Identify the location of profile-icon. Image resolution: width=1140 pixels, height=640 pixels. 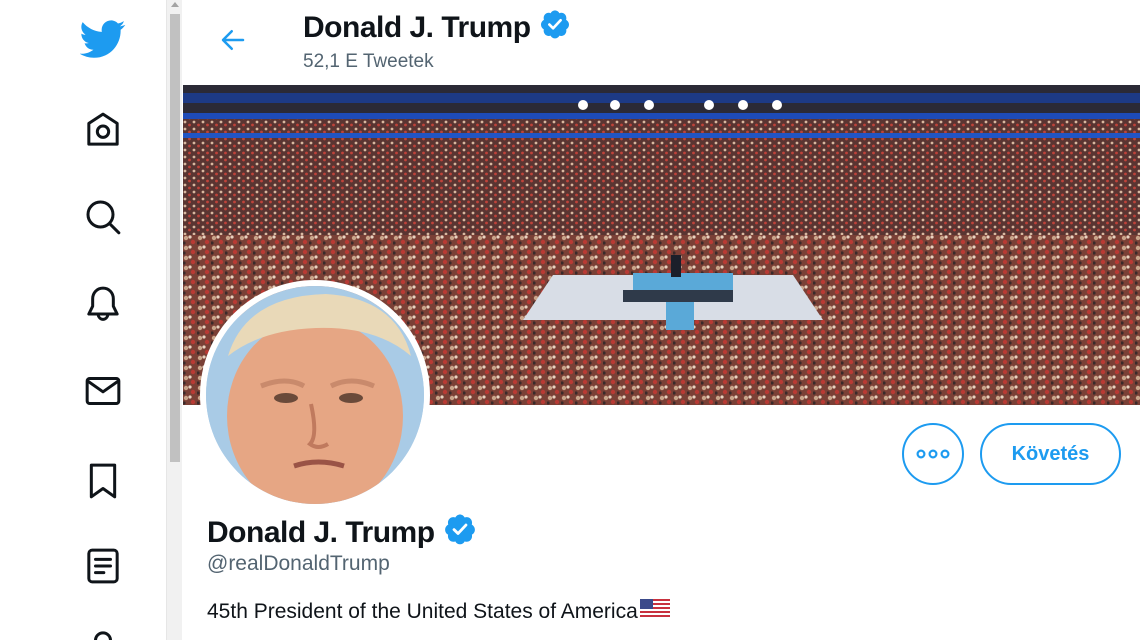
(103, 635).